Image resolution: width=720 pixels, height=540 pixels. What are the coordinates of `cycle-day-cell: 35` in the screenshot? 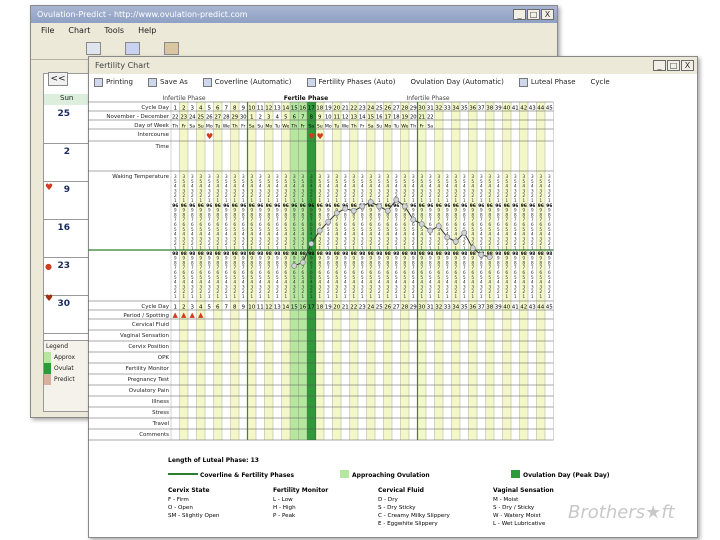 It's located at (464, 308).